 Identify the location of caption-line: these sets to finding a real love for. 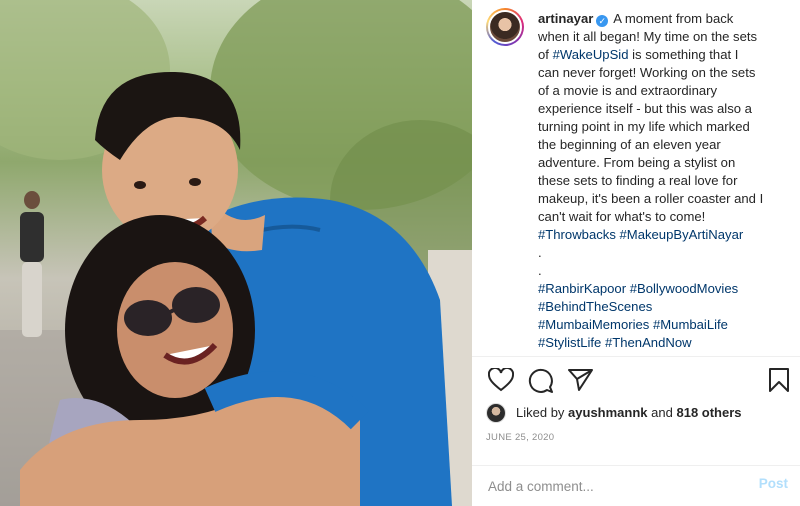
(638, 180).